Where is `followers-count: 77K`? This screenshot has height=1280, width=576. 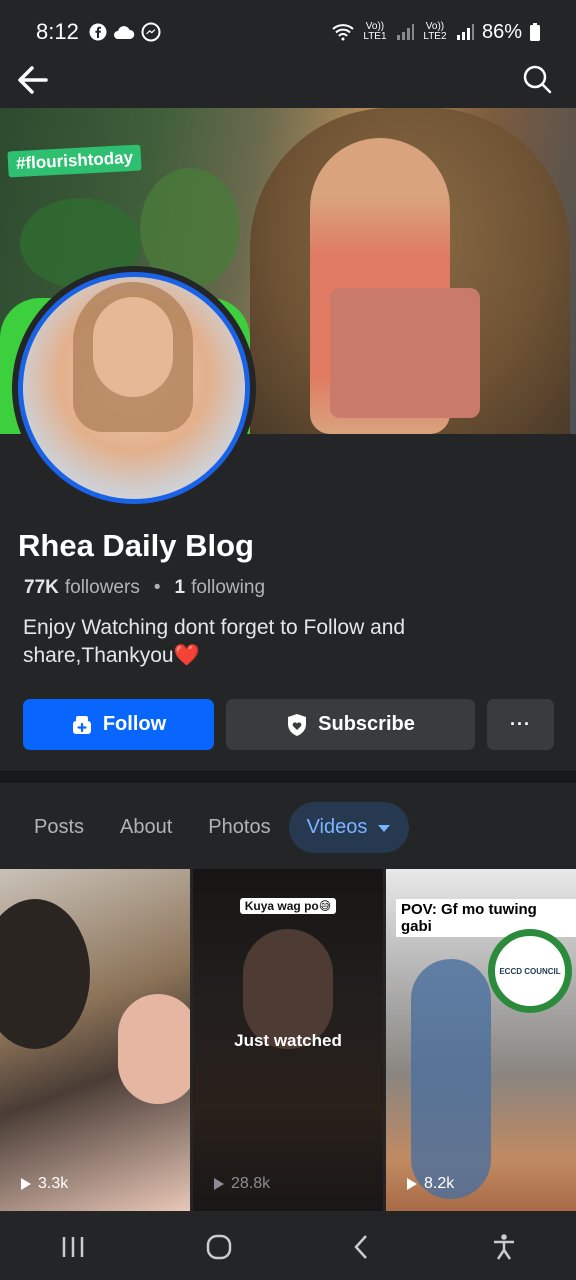
followers-count: 77K is located at coordinates (41, 588).